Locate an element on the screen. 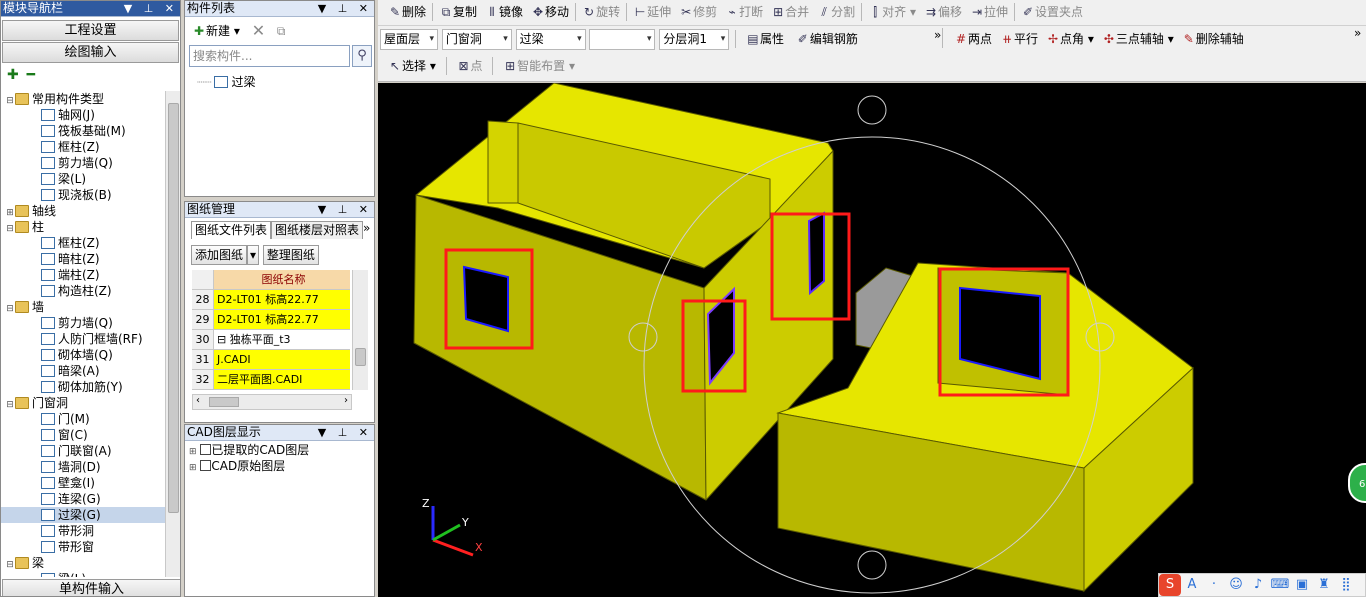 The image size is (1366, 597). organize-drawing-button: 整理图纸 is located at coordinates (290, 255).